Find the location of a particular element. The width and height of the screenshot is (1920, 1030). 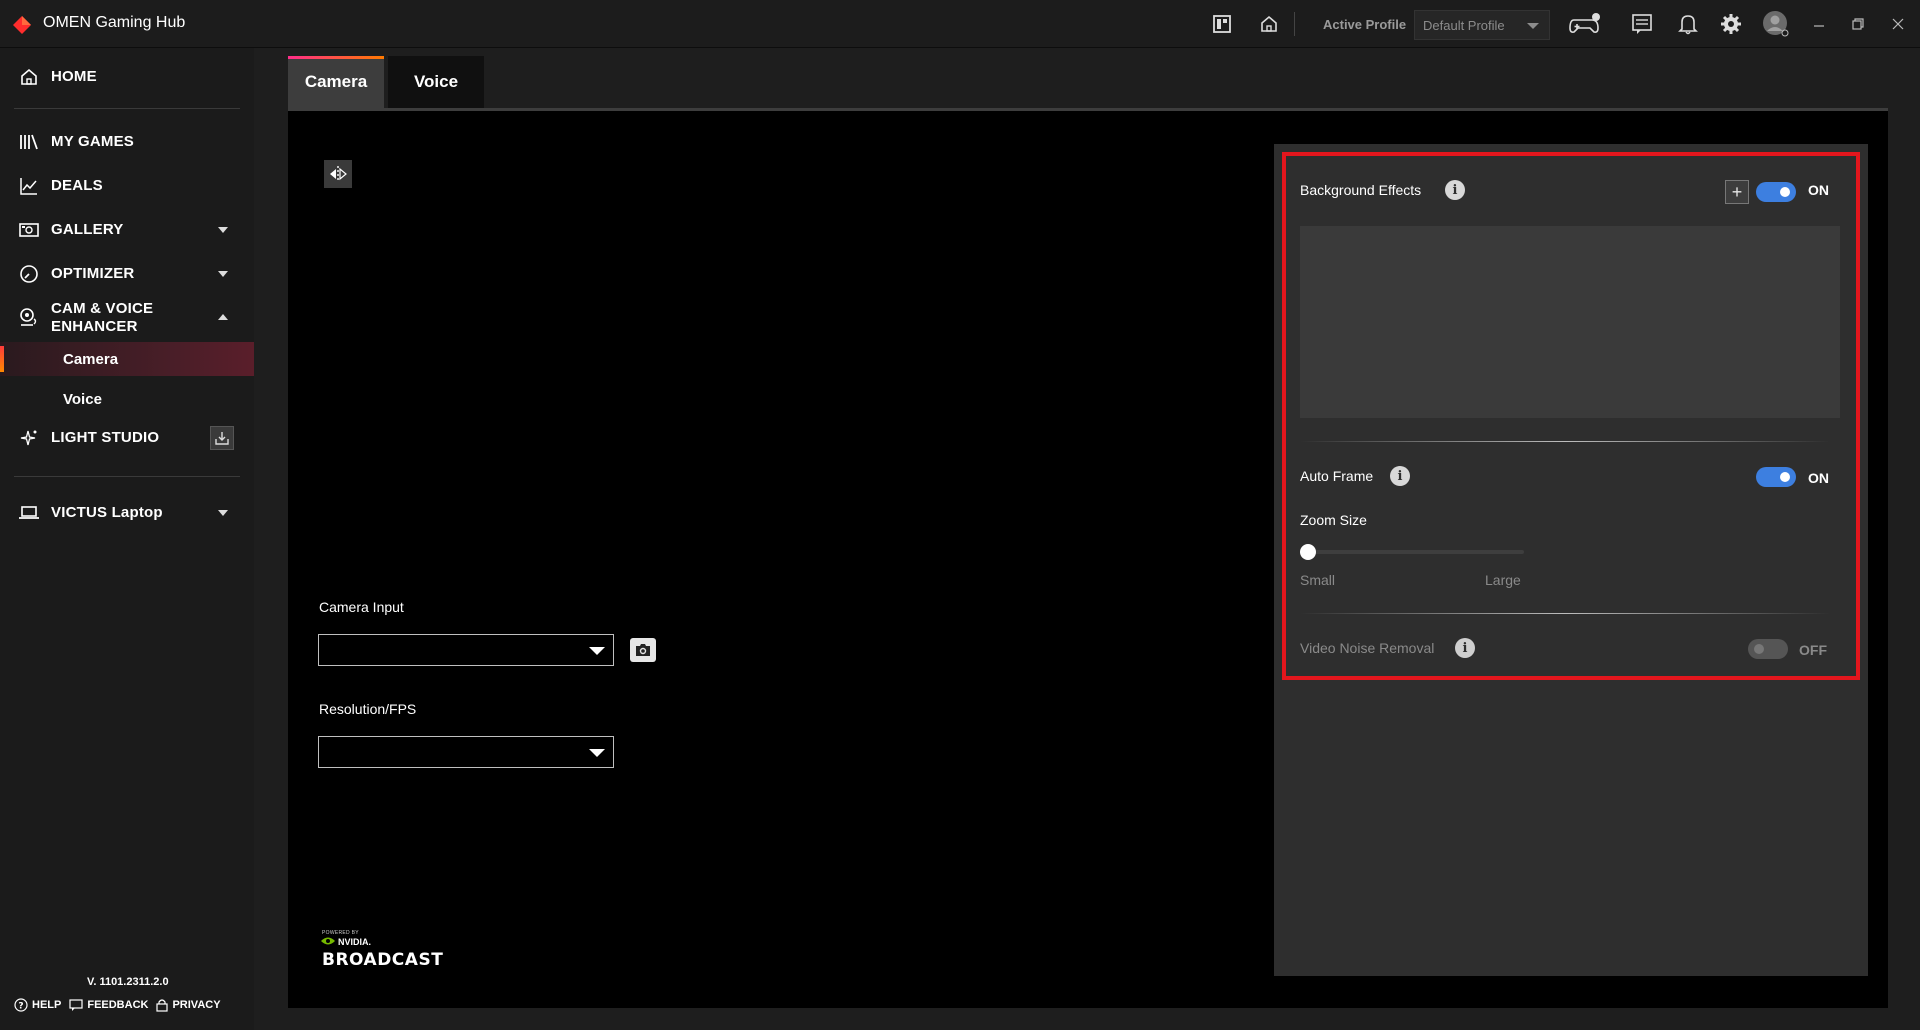

sidebar-item-optimizer: OPTIMIZER is located at coordinates (127, 274).